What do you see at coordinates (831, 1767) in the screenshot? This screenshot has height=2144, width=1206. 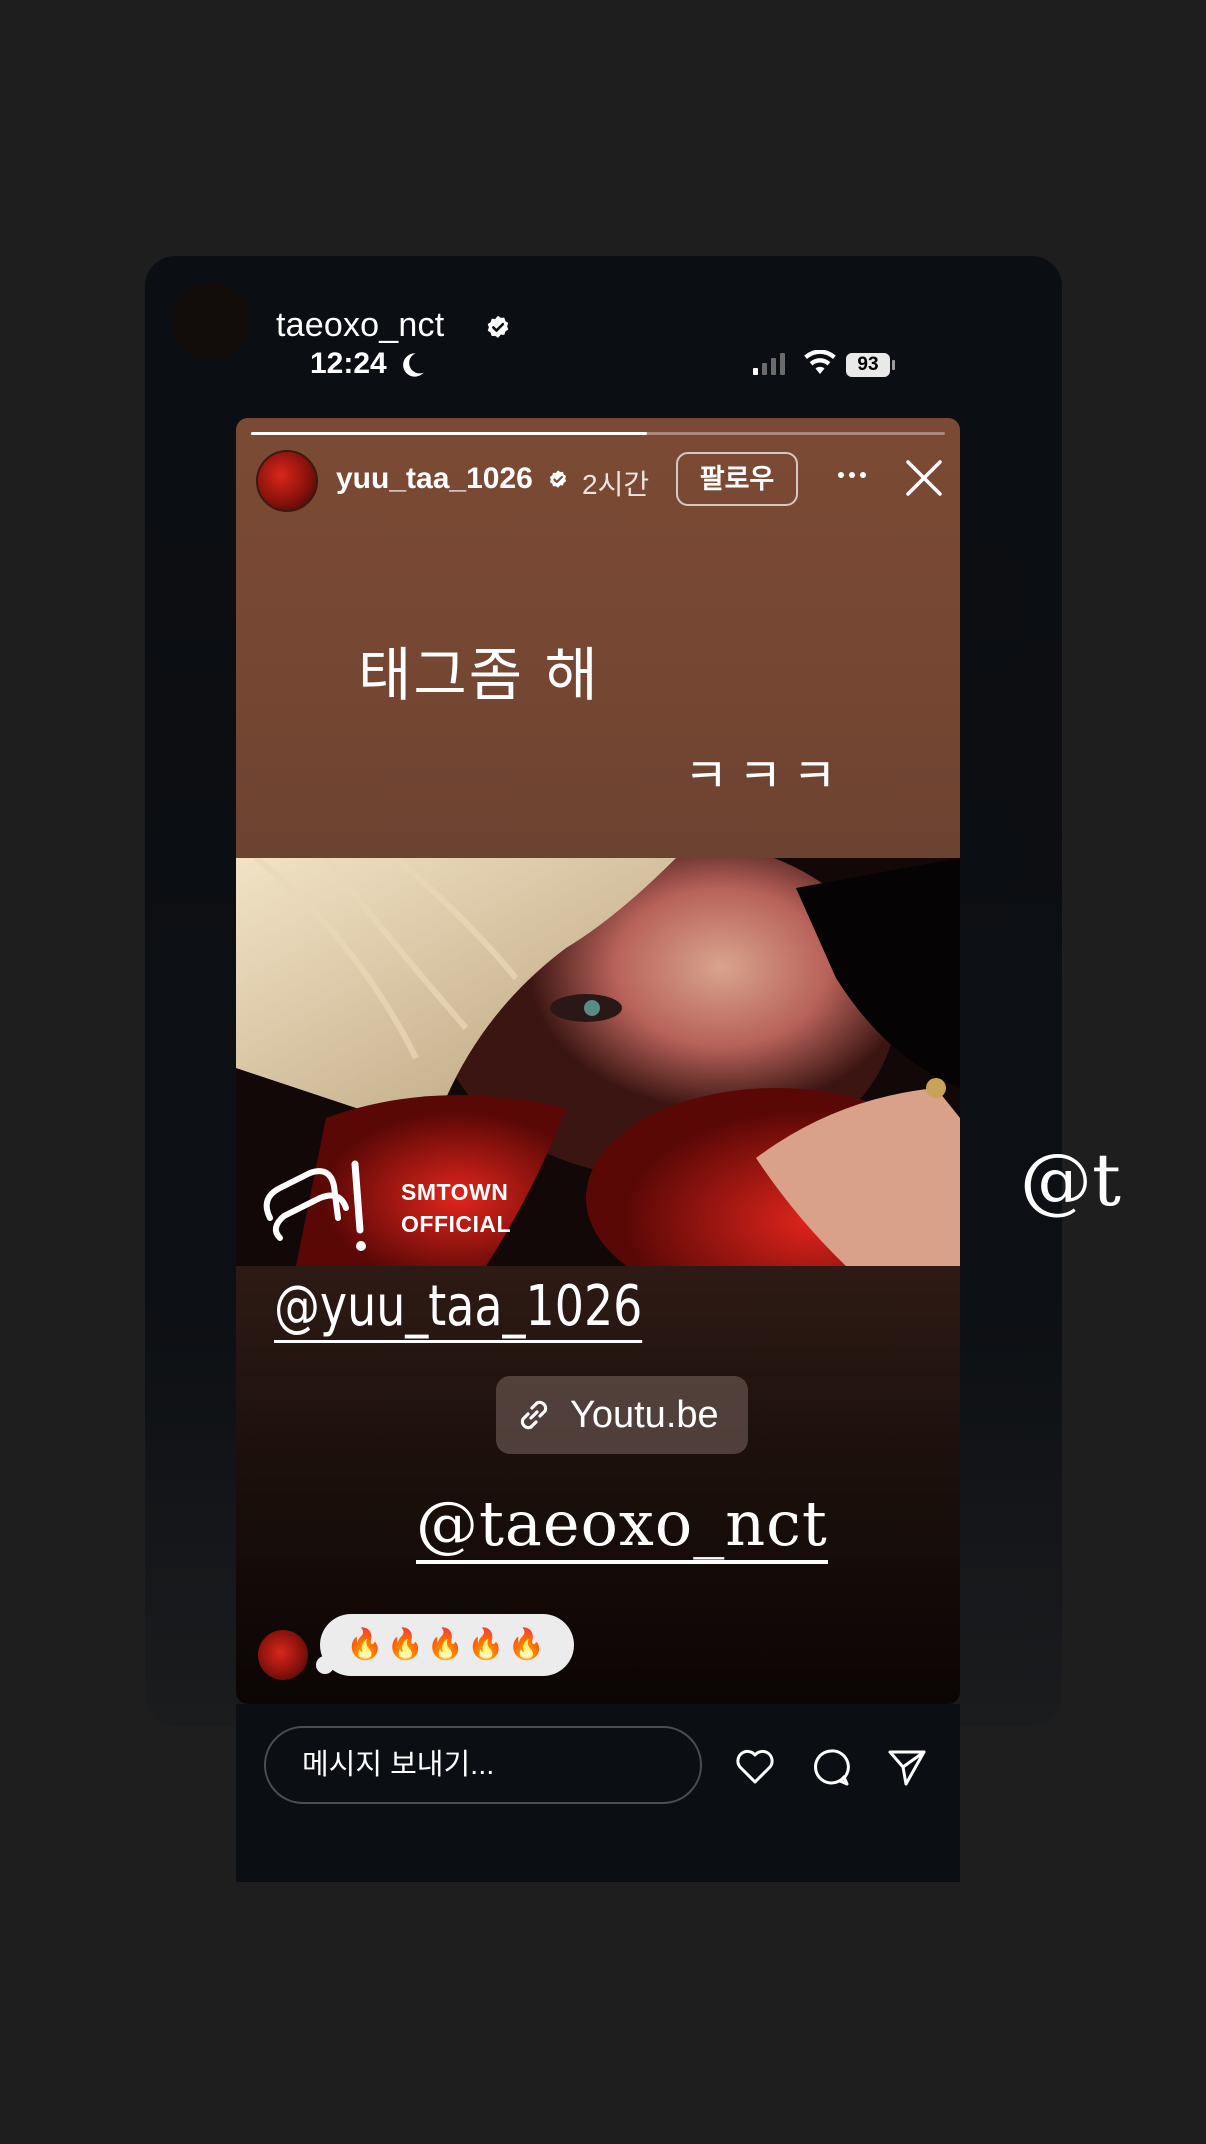 I see `comment-icon` at bounding box center [831, 1767].